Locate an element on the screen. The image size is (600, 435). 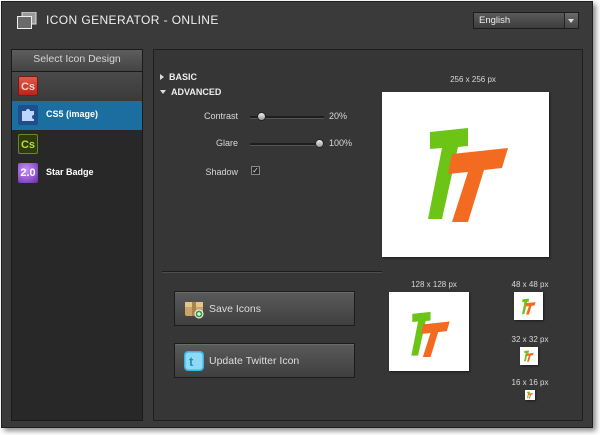
svg-text: t is located at coordinates (191, 361).